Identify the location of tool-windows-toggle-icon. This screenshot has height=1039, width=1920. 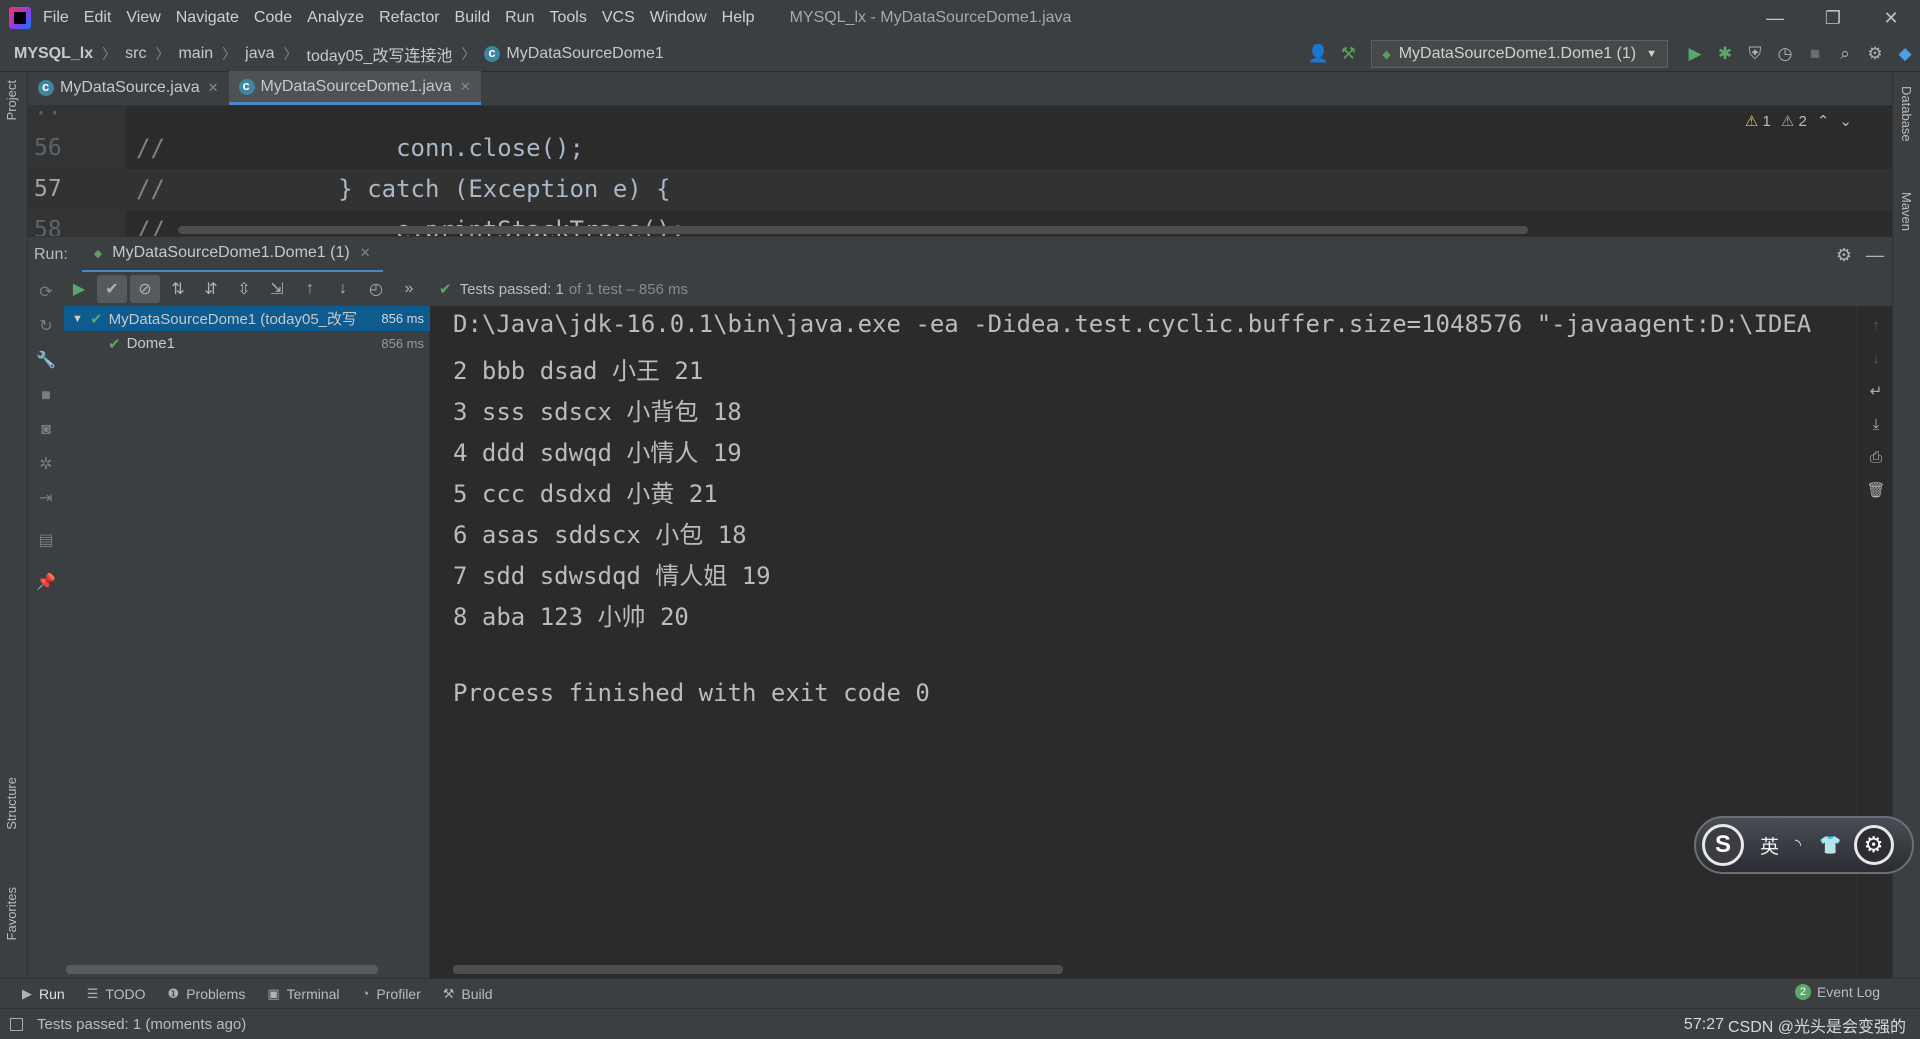
(16, 1024).